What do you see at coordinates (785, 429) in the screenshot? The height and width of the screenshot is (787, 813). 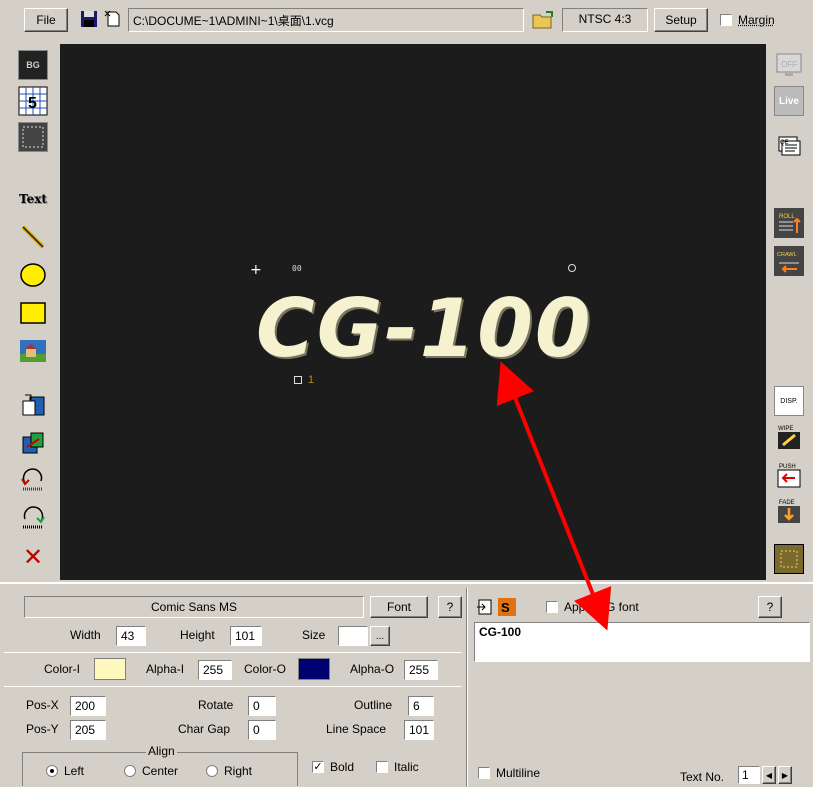 I see `svg-text: WIPE` at bounding box center [785, 429].